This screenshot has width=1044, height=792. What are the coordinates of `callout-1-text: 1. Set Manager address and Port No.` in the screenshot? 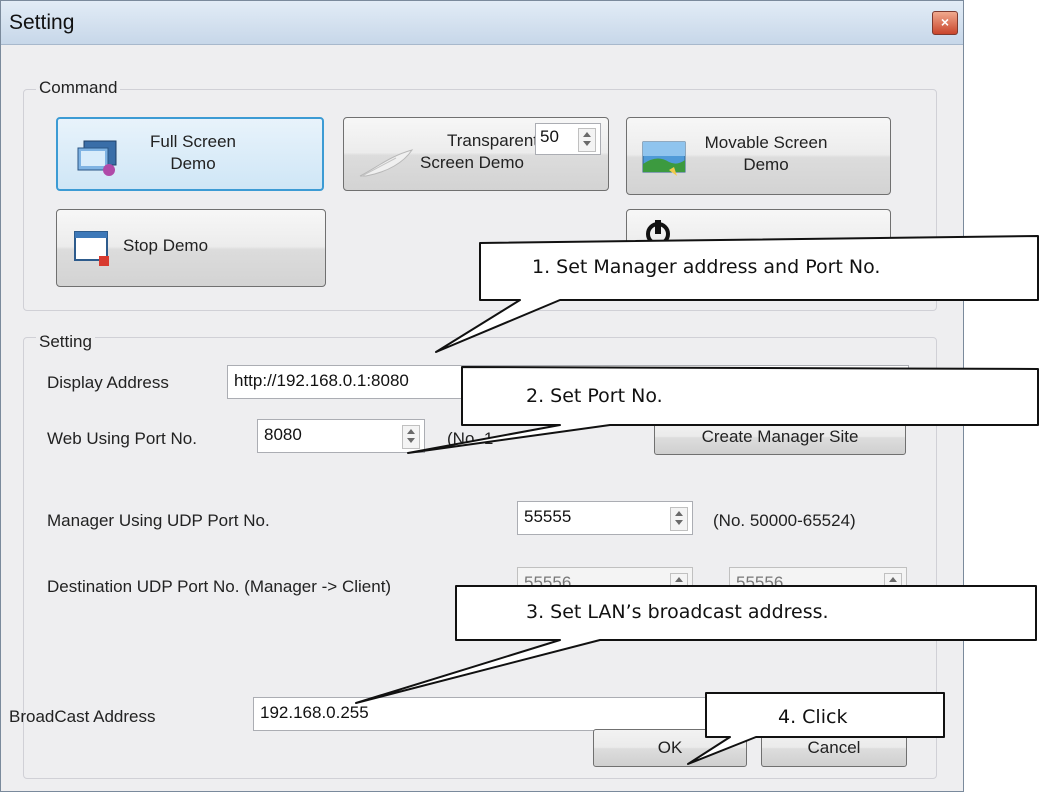 It's located at (706, 267).